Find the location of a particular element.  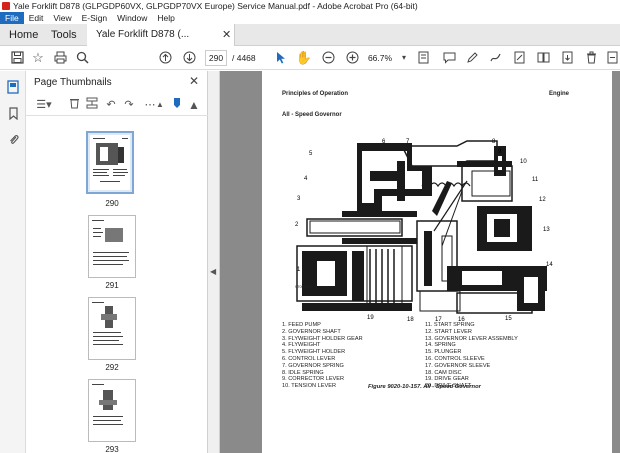

callout-12: 12 is located at coordinates (542, 200).